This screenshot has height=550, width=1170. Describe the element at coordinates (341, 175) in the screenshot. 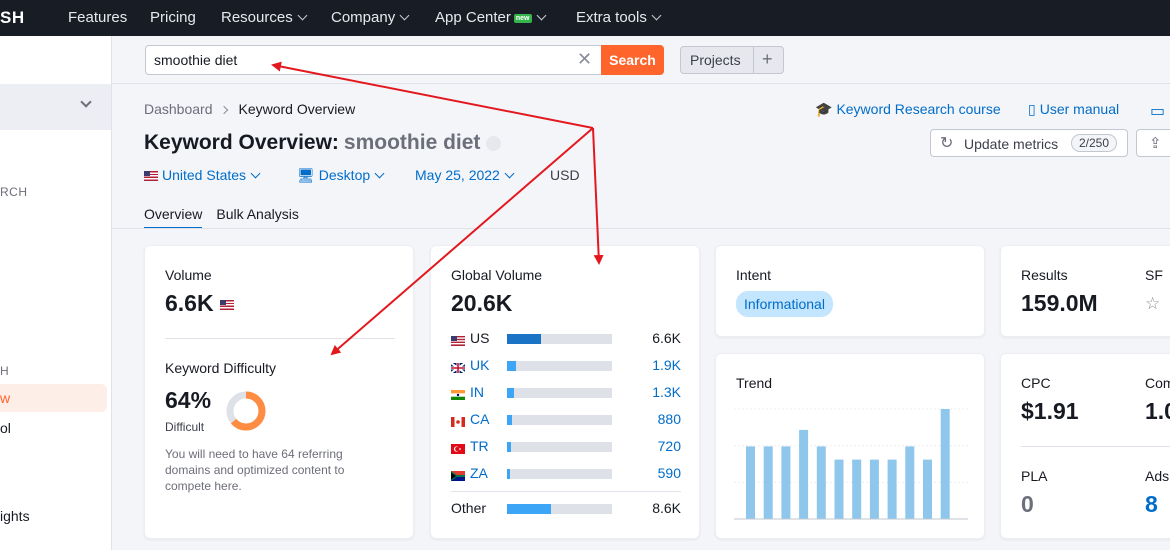

I see `device-selector: 🖥 Desktop` at that location.